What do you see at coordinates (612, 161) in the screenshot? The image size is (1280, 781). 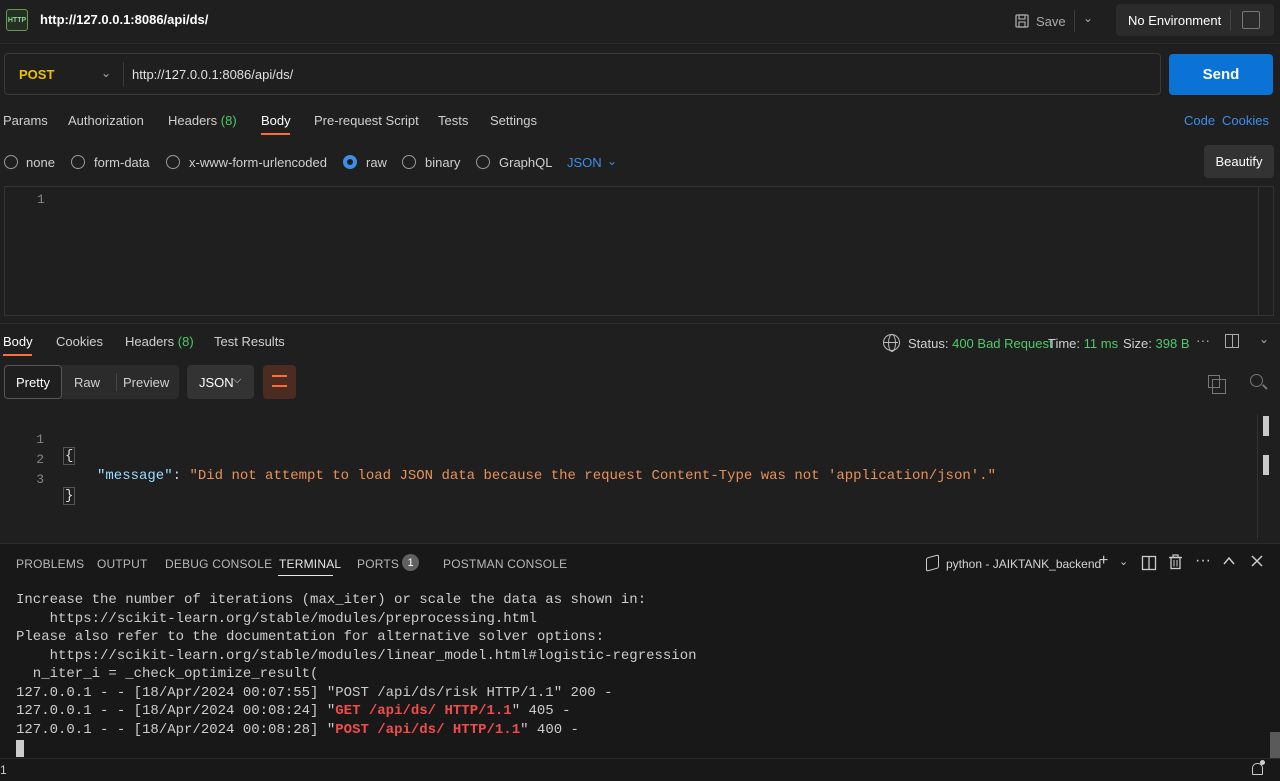 I see `language-chevron-down-icon: ⌄` at bounding box center [612, 161].